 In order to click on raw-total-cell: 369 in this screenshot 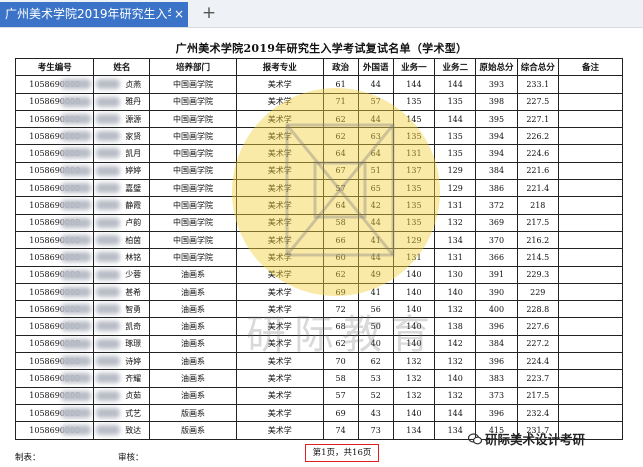, I will do `click(496, 222)`.